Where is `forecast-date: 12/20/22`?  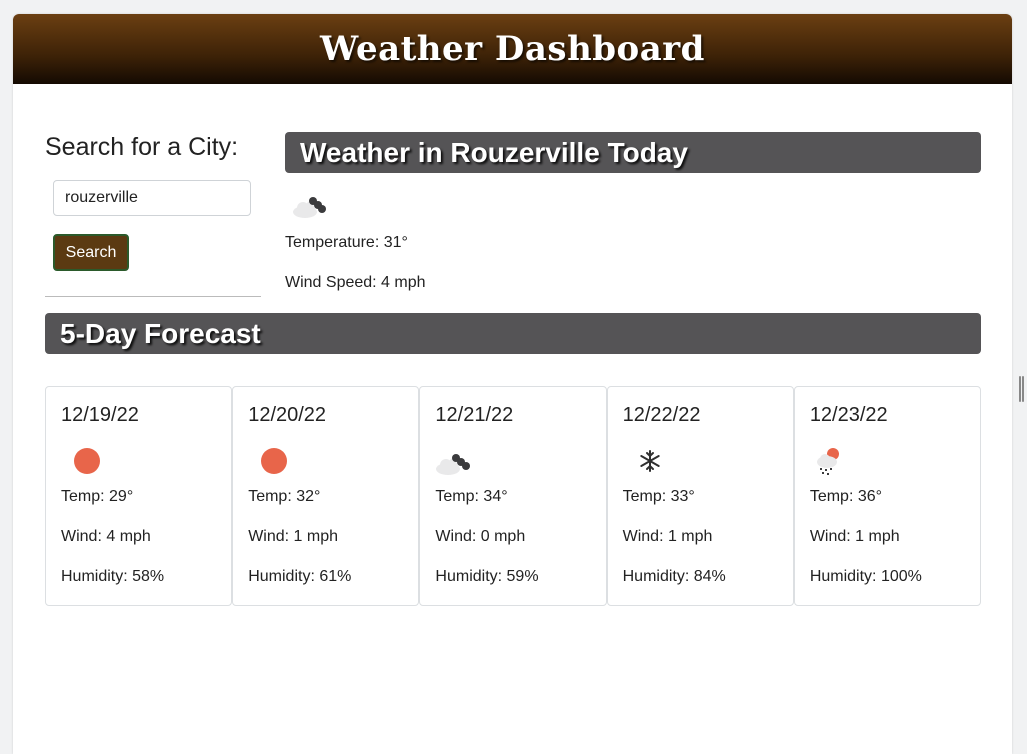
forecast-date: 12/20/22 is located at coordinates (287, 415).